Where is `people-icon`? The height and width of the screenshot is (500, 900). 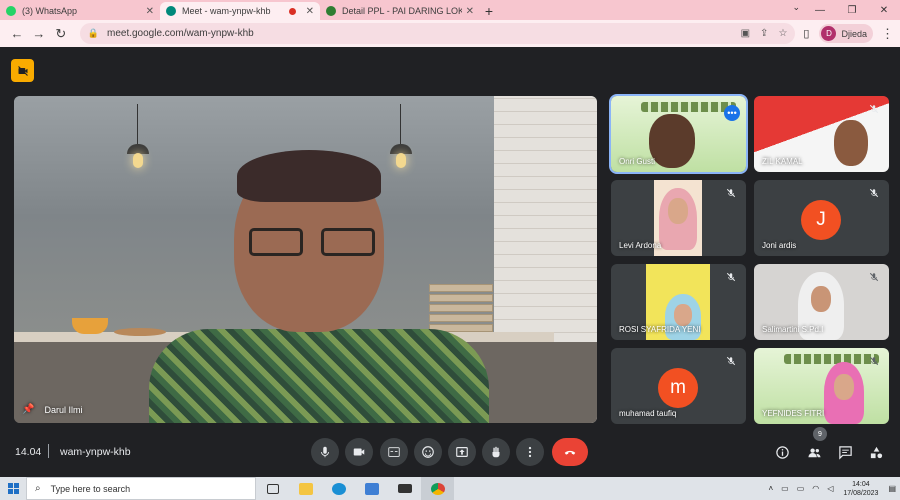 people-icon is located at coordinates (814, 452).